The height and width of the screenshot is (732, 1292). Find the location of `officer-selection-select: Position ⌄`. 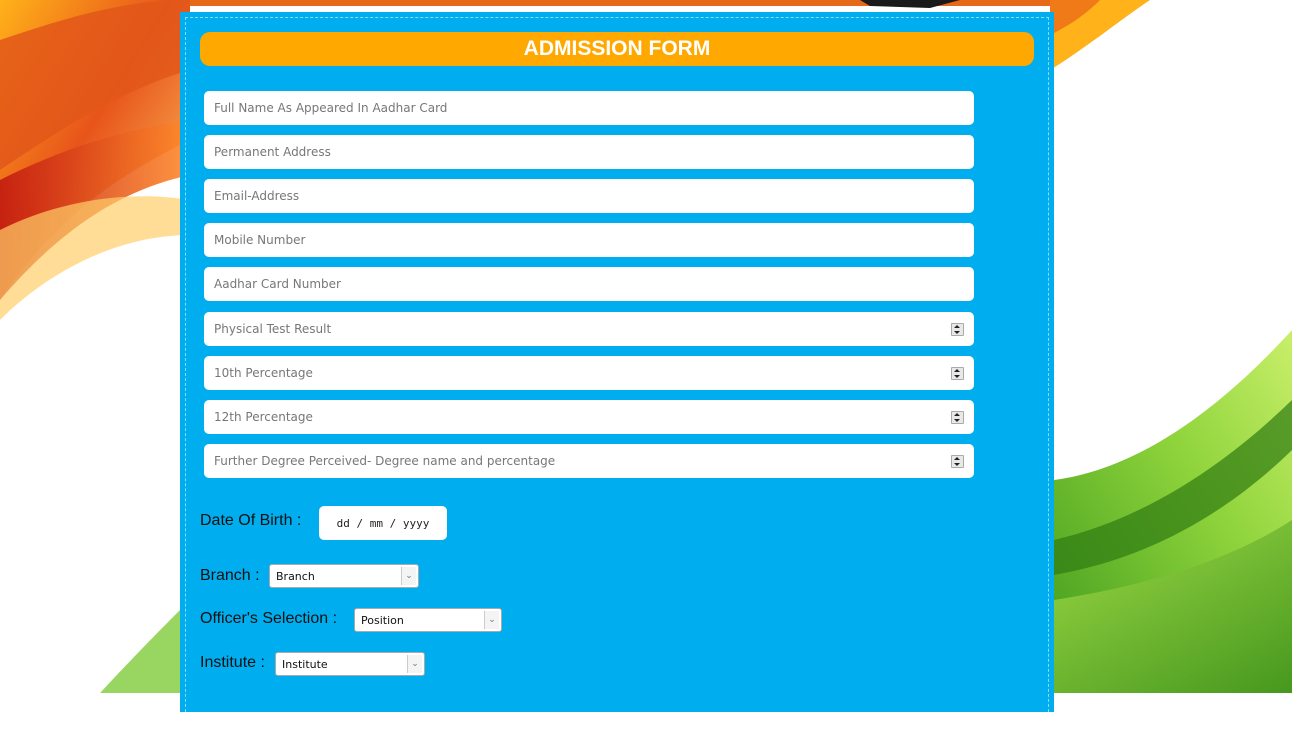

officer-selection-select: Position ⌄ is located at coordinates (428, 620).